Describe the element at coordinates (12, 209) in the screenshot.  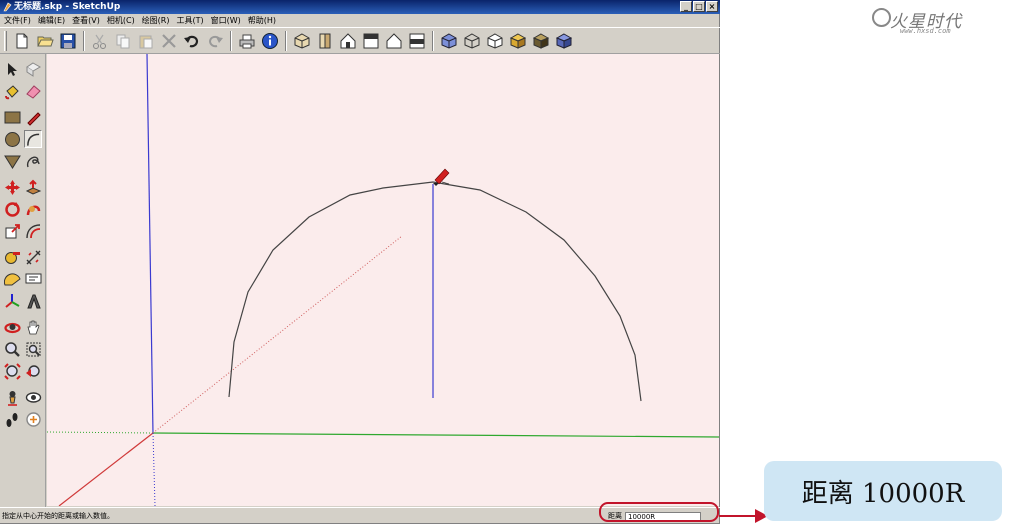
I see `rotate-icon` at that location.